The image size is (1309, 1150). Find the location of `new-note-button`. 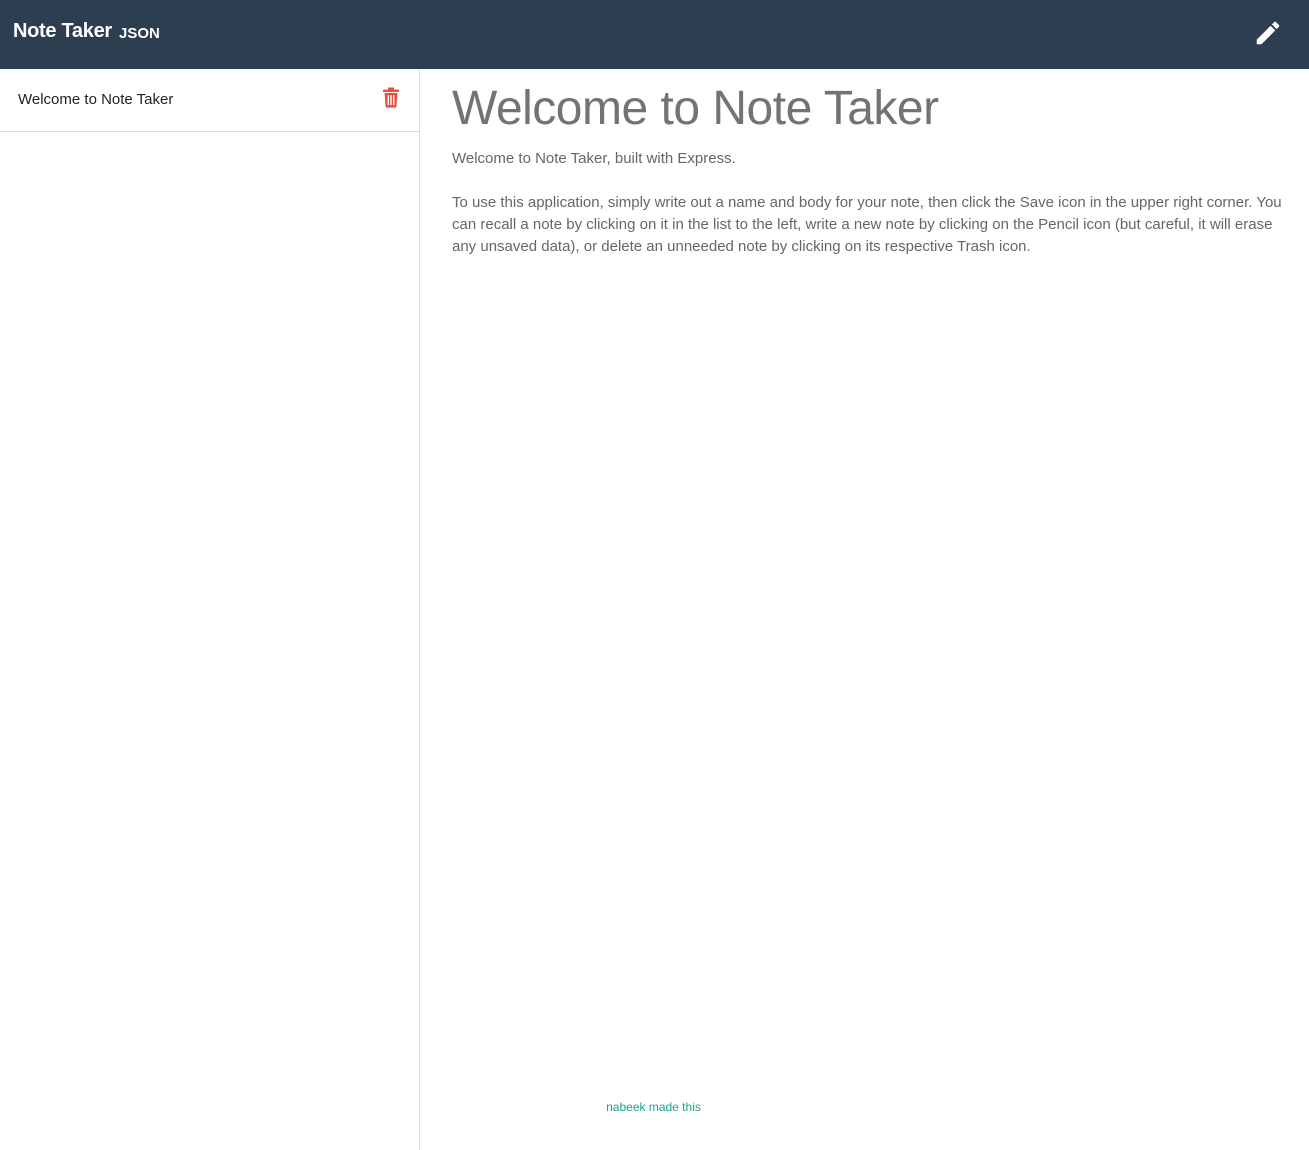

new-note-button is located at coordinates (1268, 33).